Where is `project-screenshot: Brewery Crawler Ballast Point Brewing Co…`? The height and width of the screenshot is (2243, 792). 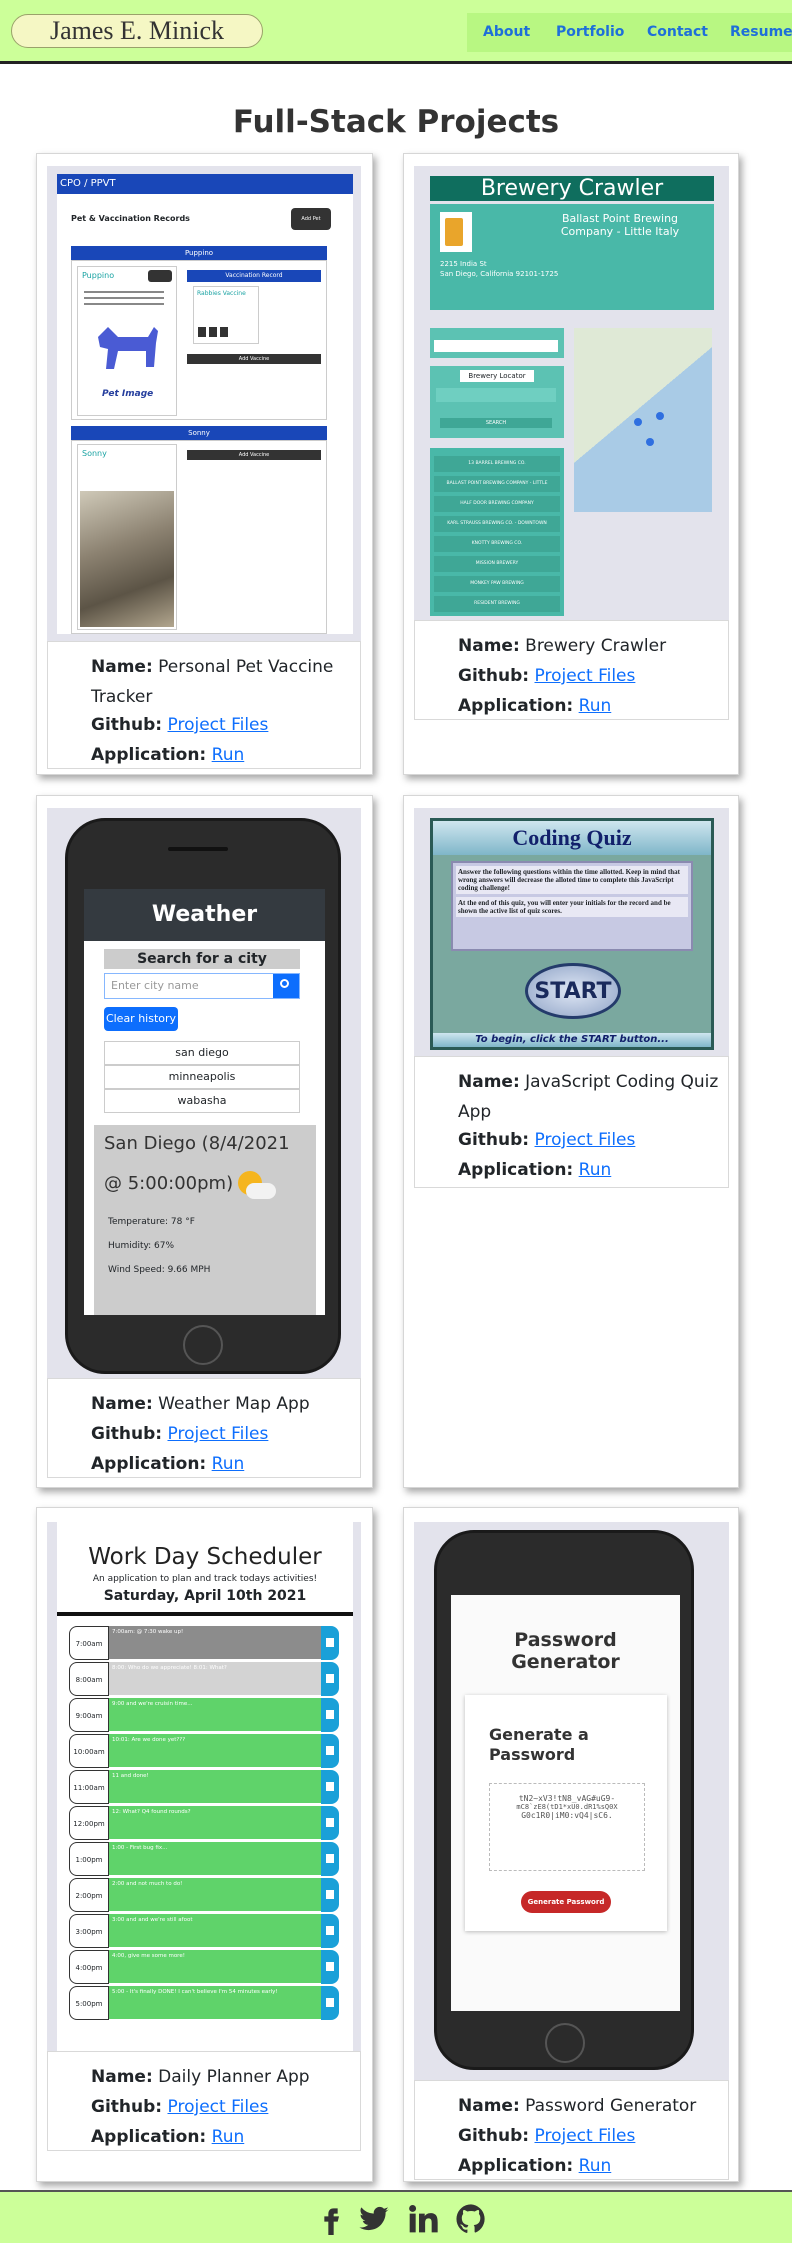
project-screenshot: Brewery Crawler Ballast Point Brewing Co… is located at coordinates (571, 393).